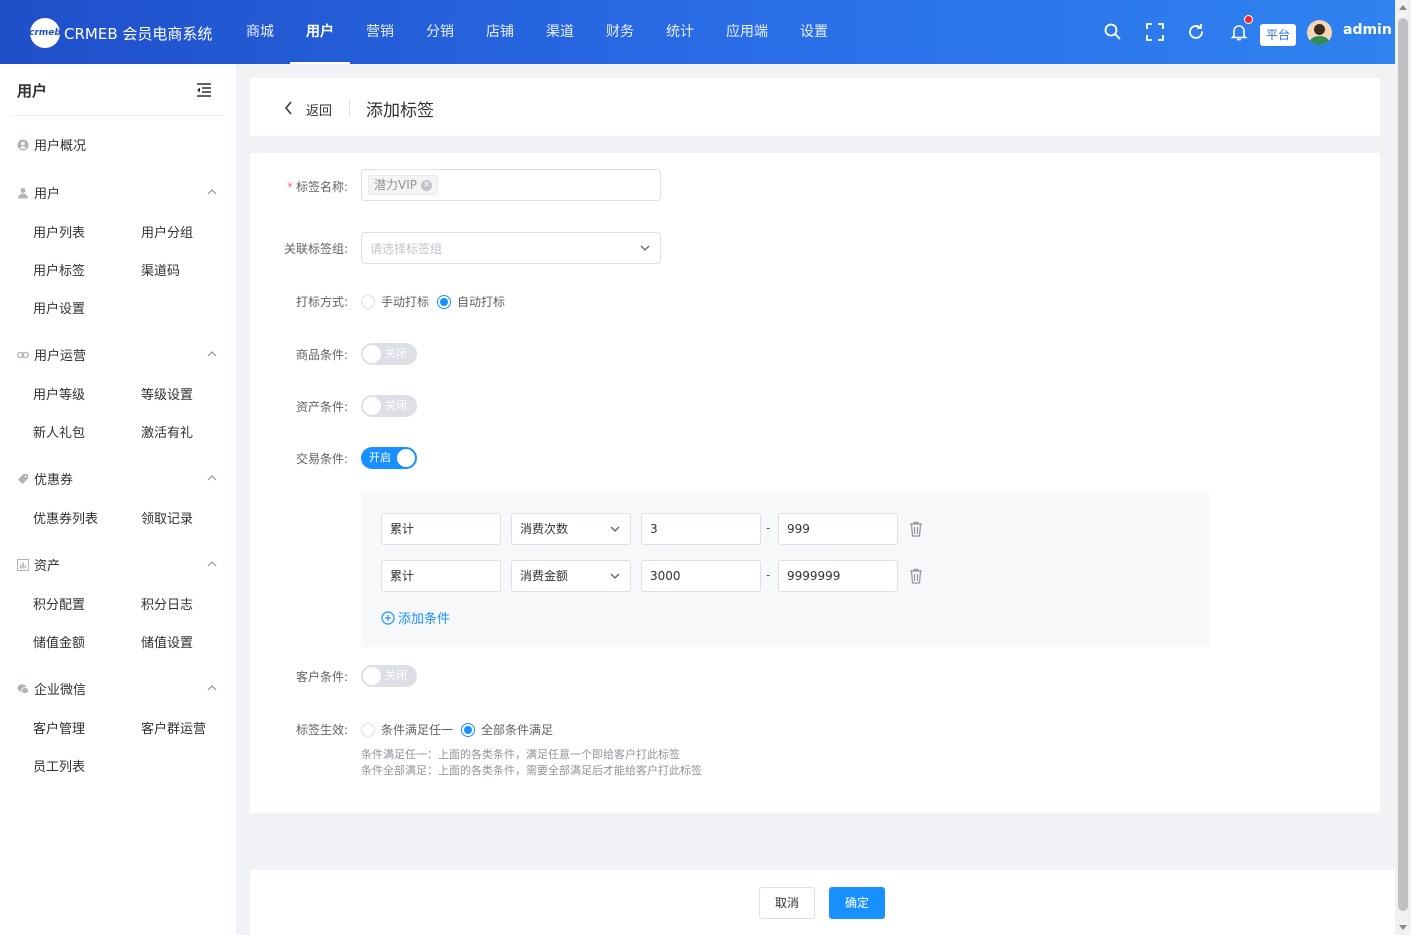 This screenshot has width=1411, height=935. Describe the element at coordinates (500, 32) in the screenshot. I see `nav-item-store: 店铺` at that location.